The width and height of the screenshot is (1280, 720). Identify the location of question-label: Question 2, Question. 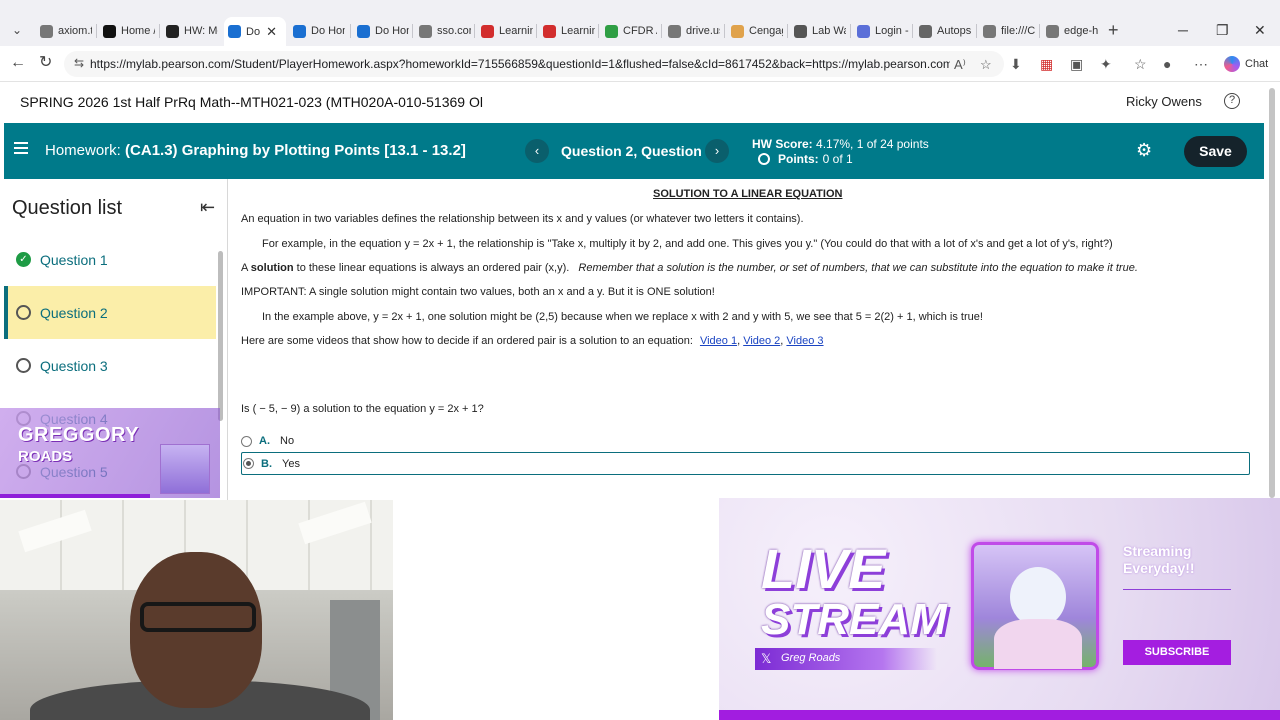
(631, 151).